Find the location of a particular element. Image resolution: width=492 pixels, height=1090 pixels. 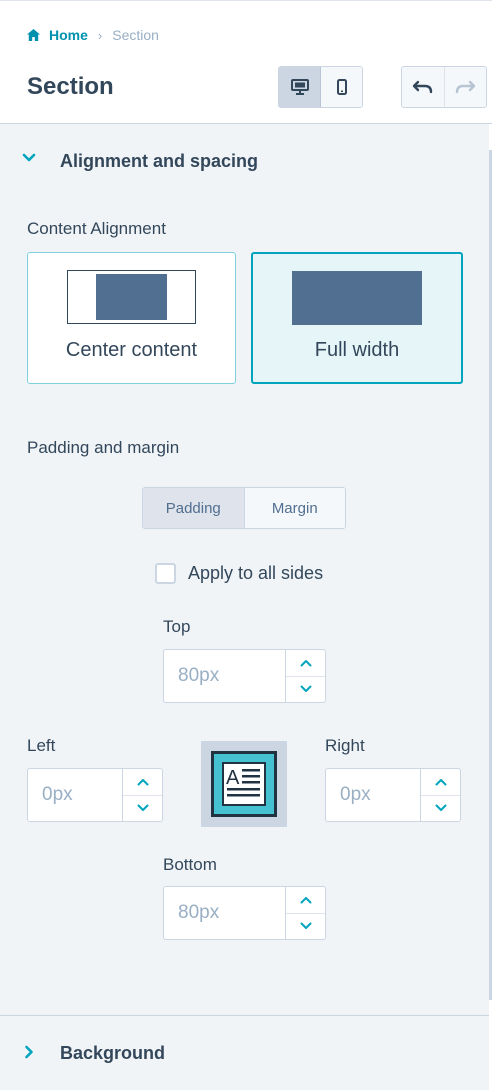

full-width-label: Full width is located at coordinates (357, 350).